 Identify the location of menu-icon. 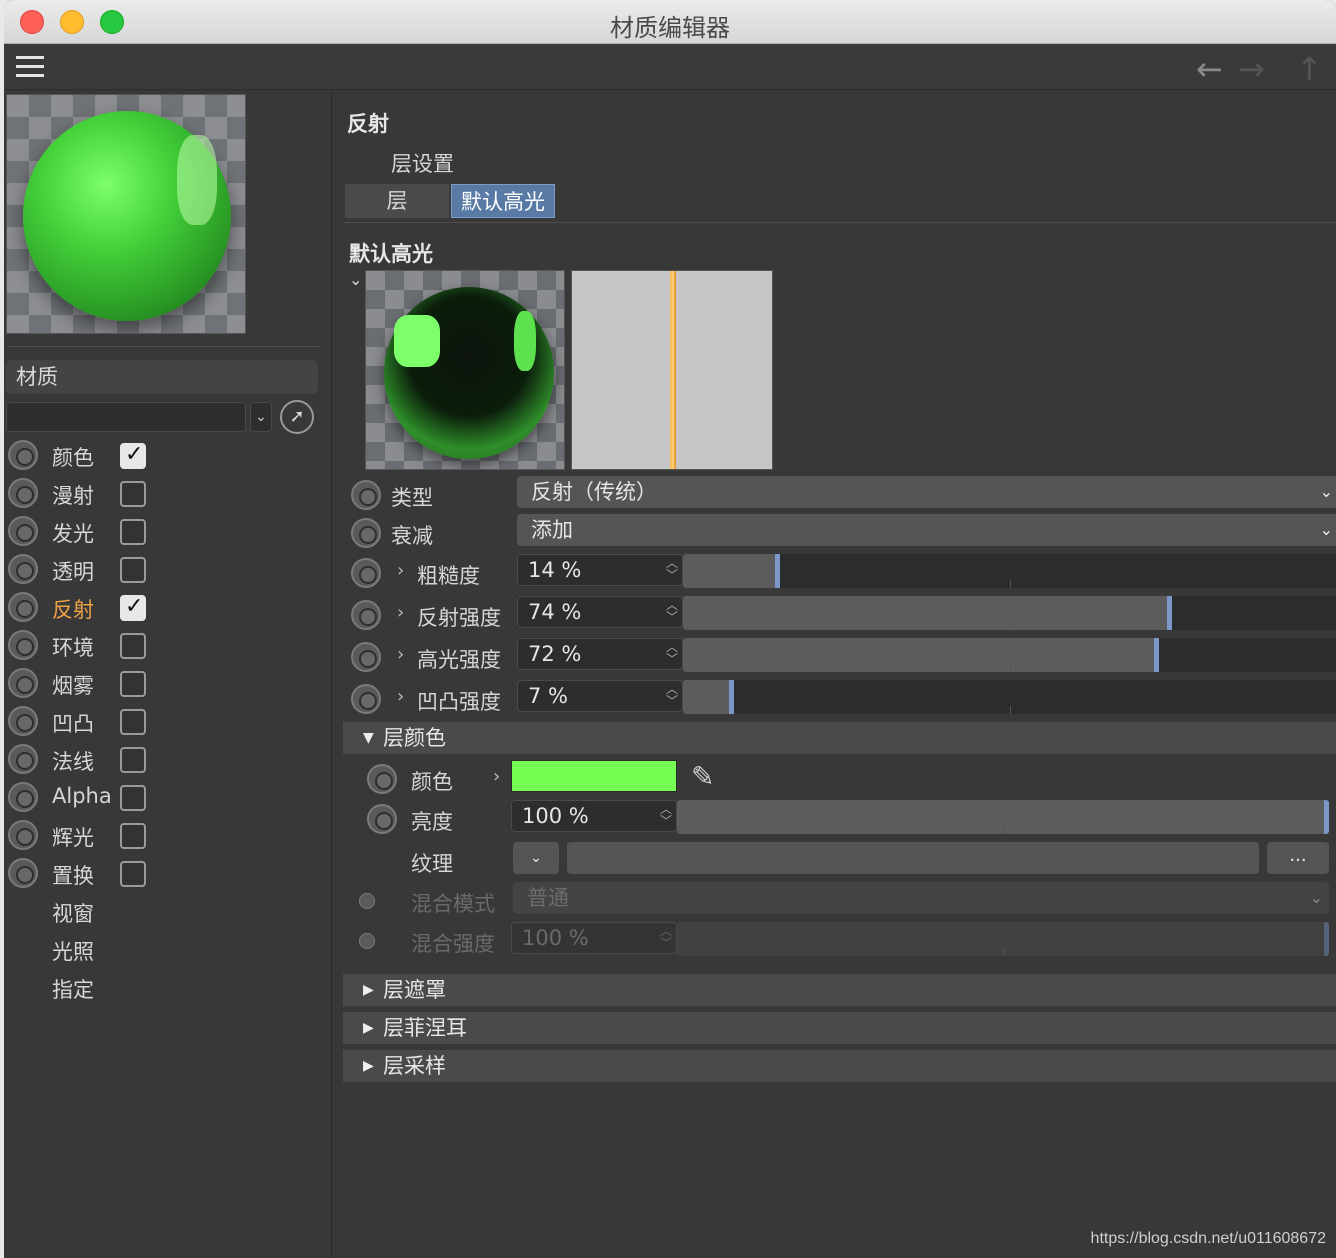
(30, 67).